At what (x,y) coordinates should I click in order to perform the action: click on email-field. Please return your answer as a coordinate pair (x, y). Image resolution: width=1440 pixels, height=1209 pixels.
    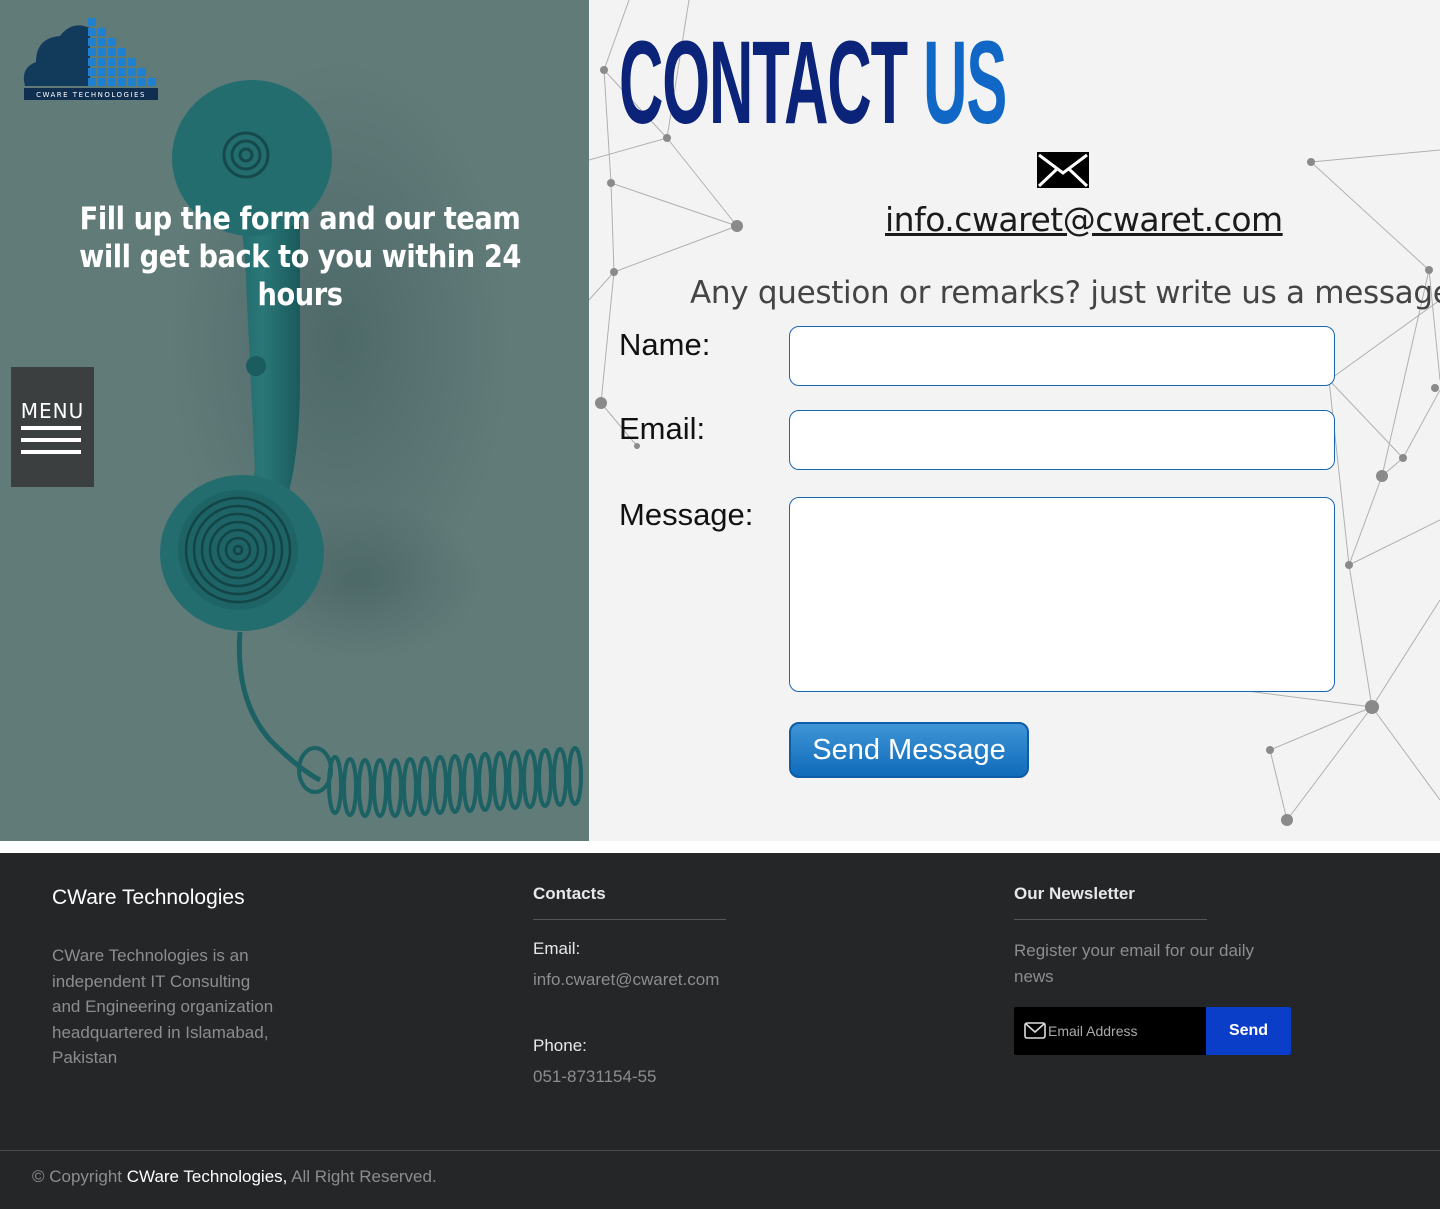
    Looking at the image, I should click on (1062, 440).